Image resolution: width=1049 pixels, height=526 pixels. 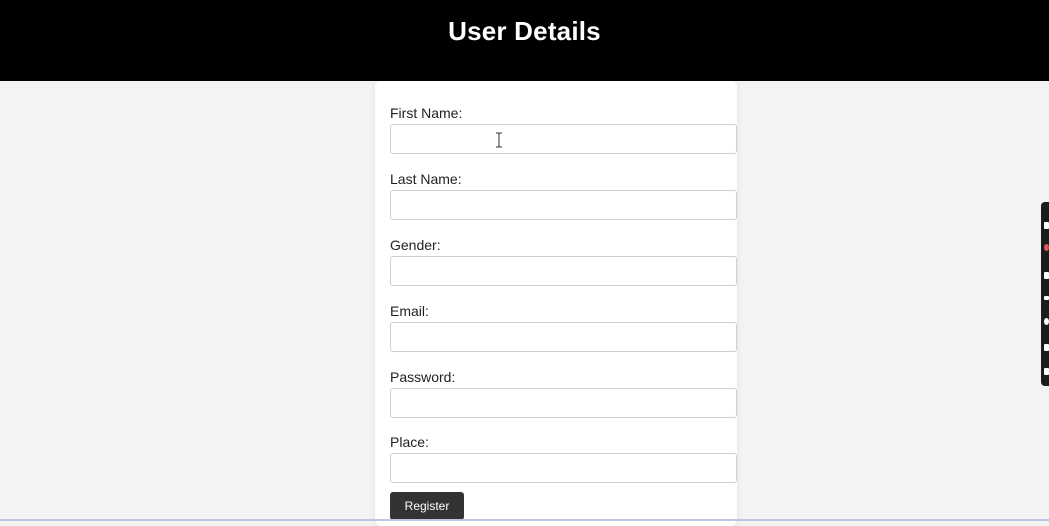 What do you see at coordinates (563, 468) in the screenshot?
I see `place-input` at bounding box center [563, 468].